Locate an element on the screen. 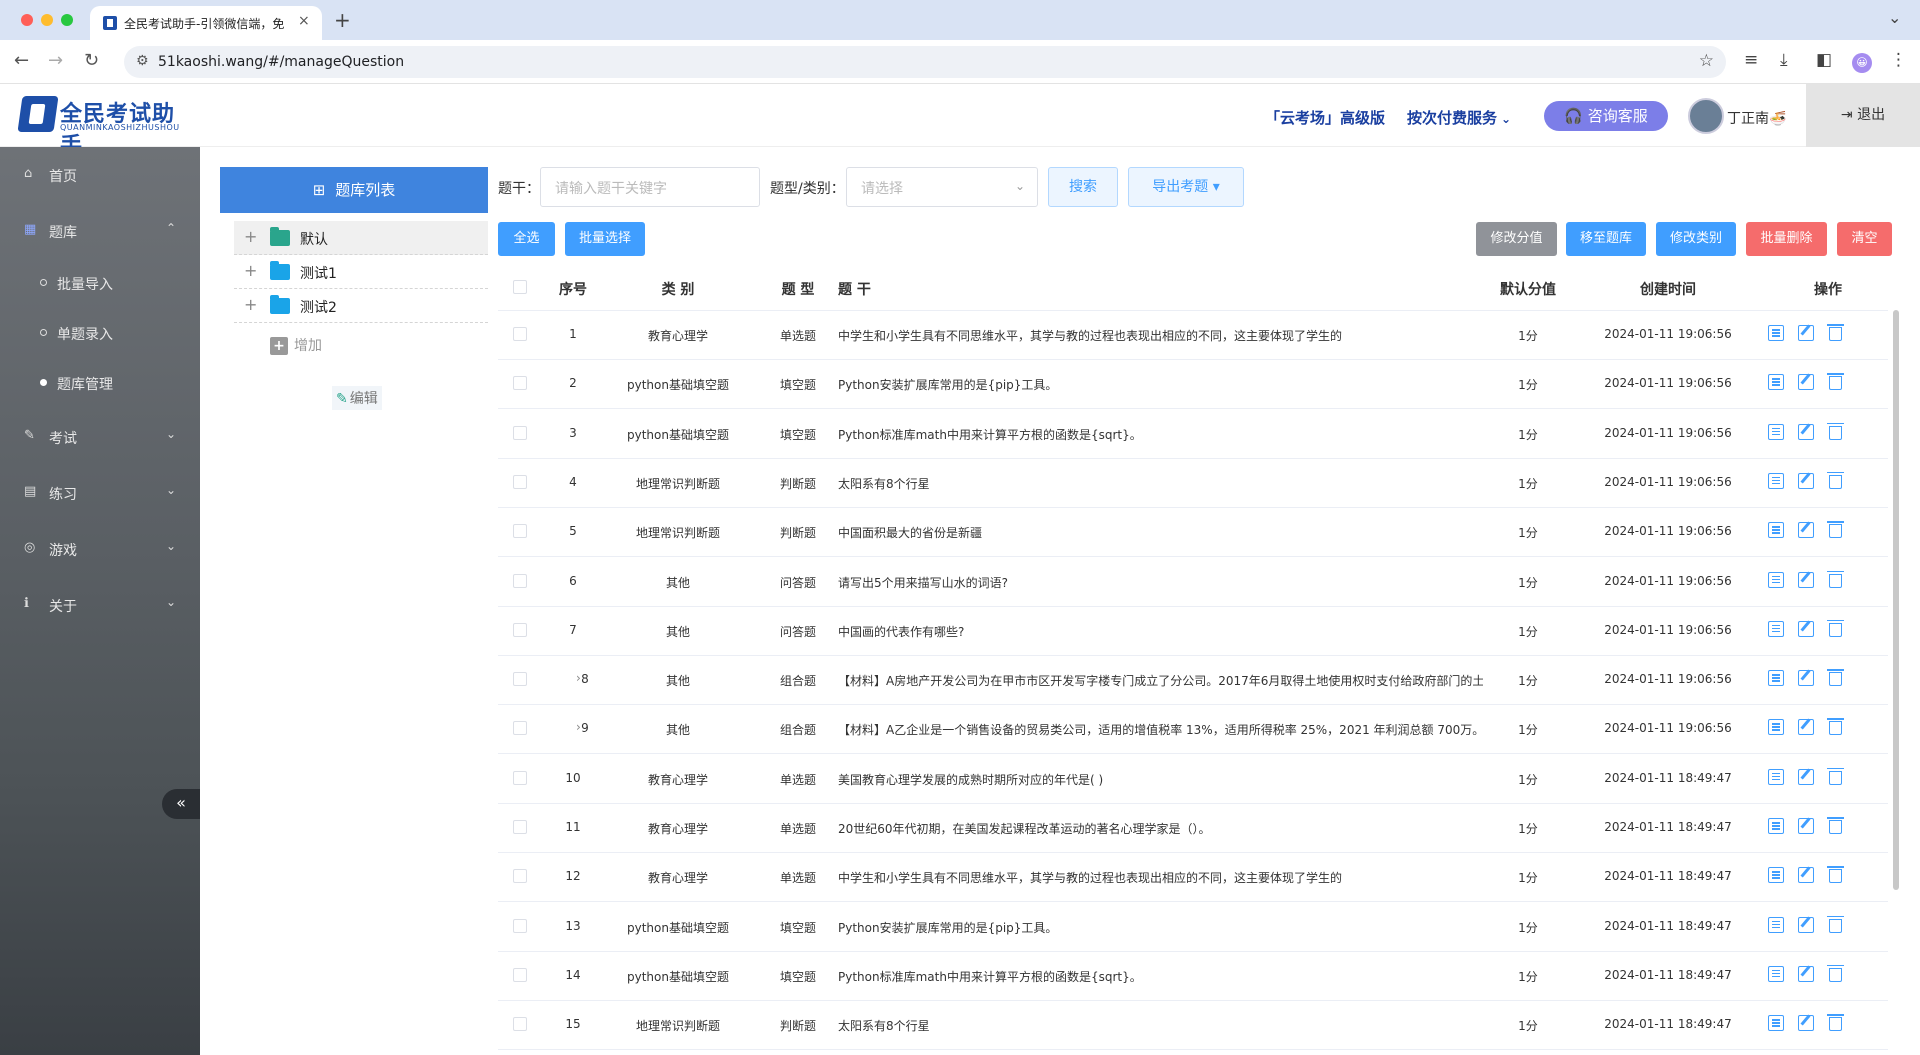 This screenshot has height=1055, width=1920. bookmark-star-icon: ☆ is located at coordinates (1706, 61).